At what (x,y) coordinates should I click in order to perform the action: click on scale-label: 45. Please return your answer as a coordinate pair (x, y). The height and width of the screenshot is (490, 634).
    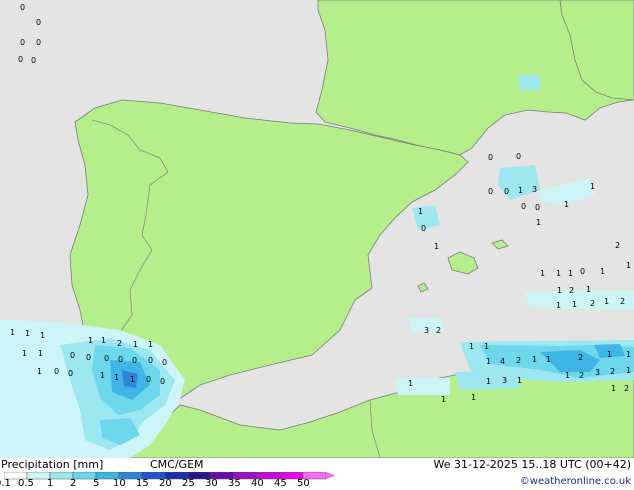
    Looking at the image, I should click on (280, 483).